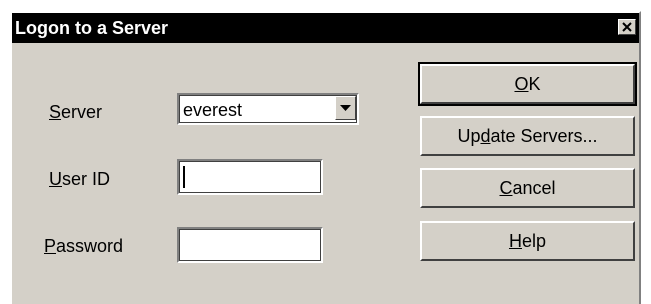 This screenshot has width=651, height=304. I want to click on help-button-mnemonic: H, so click(515, 241).